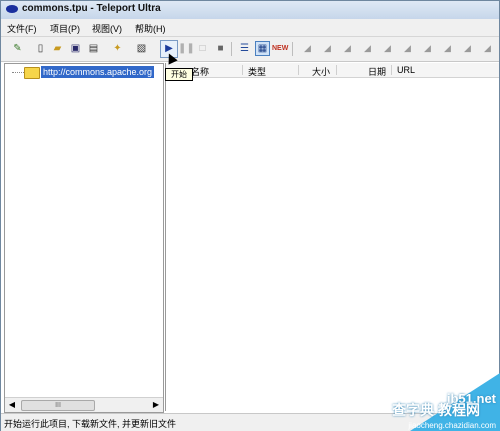  Describe the element at coordinates (377, 71) in the screenshot. I see `column-date: 日期` at that location.